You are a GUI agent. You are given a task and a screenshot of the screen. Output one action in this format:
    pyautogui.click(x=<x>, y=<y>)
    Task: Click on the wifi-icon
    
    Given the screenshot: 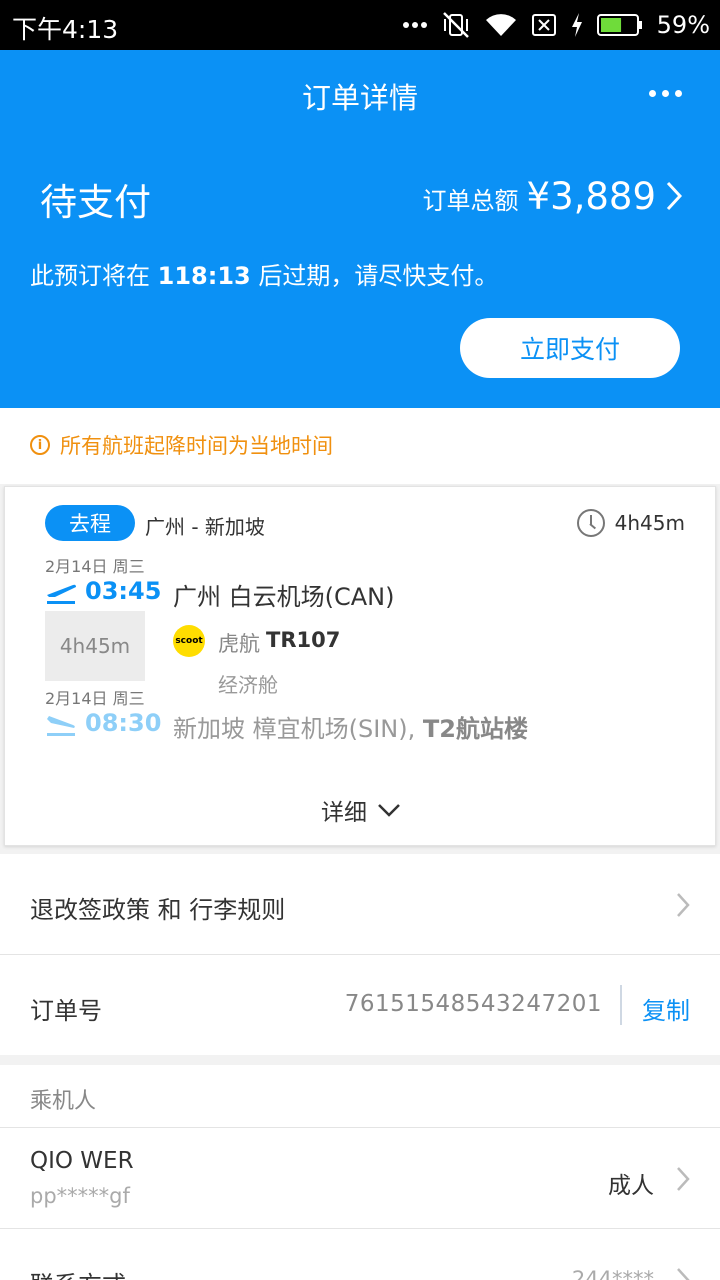 What is the action you would take?
    pyautogui.click(x=500, y=25)
    